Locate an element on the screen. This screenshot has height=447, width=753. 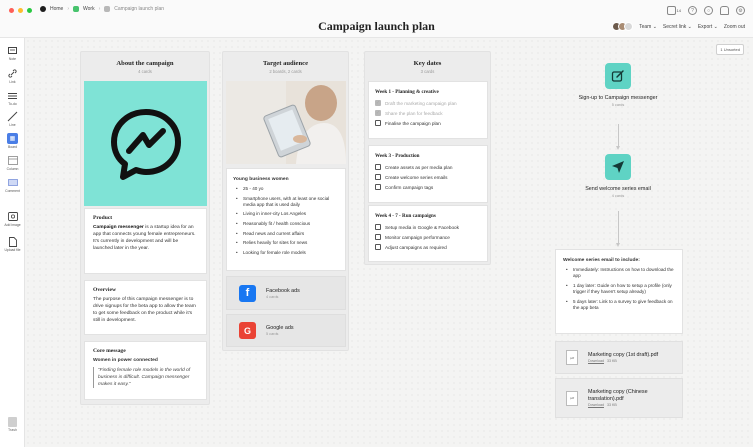
list-item: Read news and current affairs is located at coordinates (286, 234).